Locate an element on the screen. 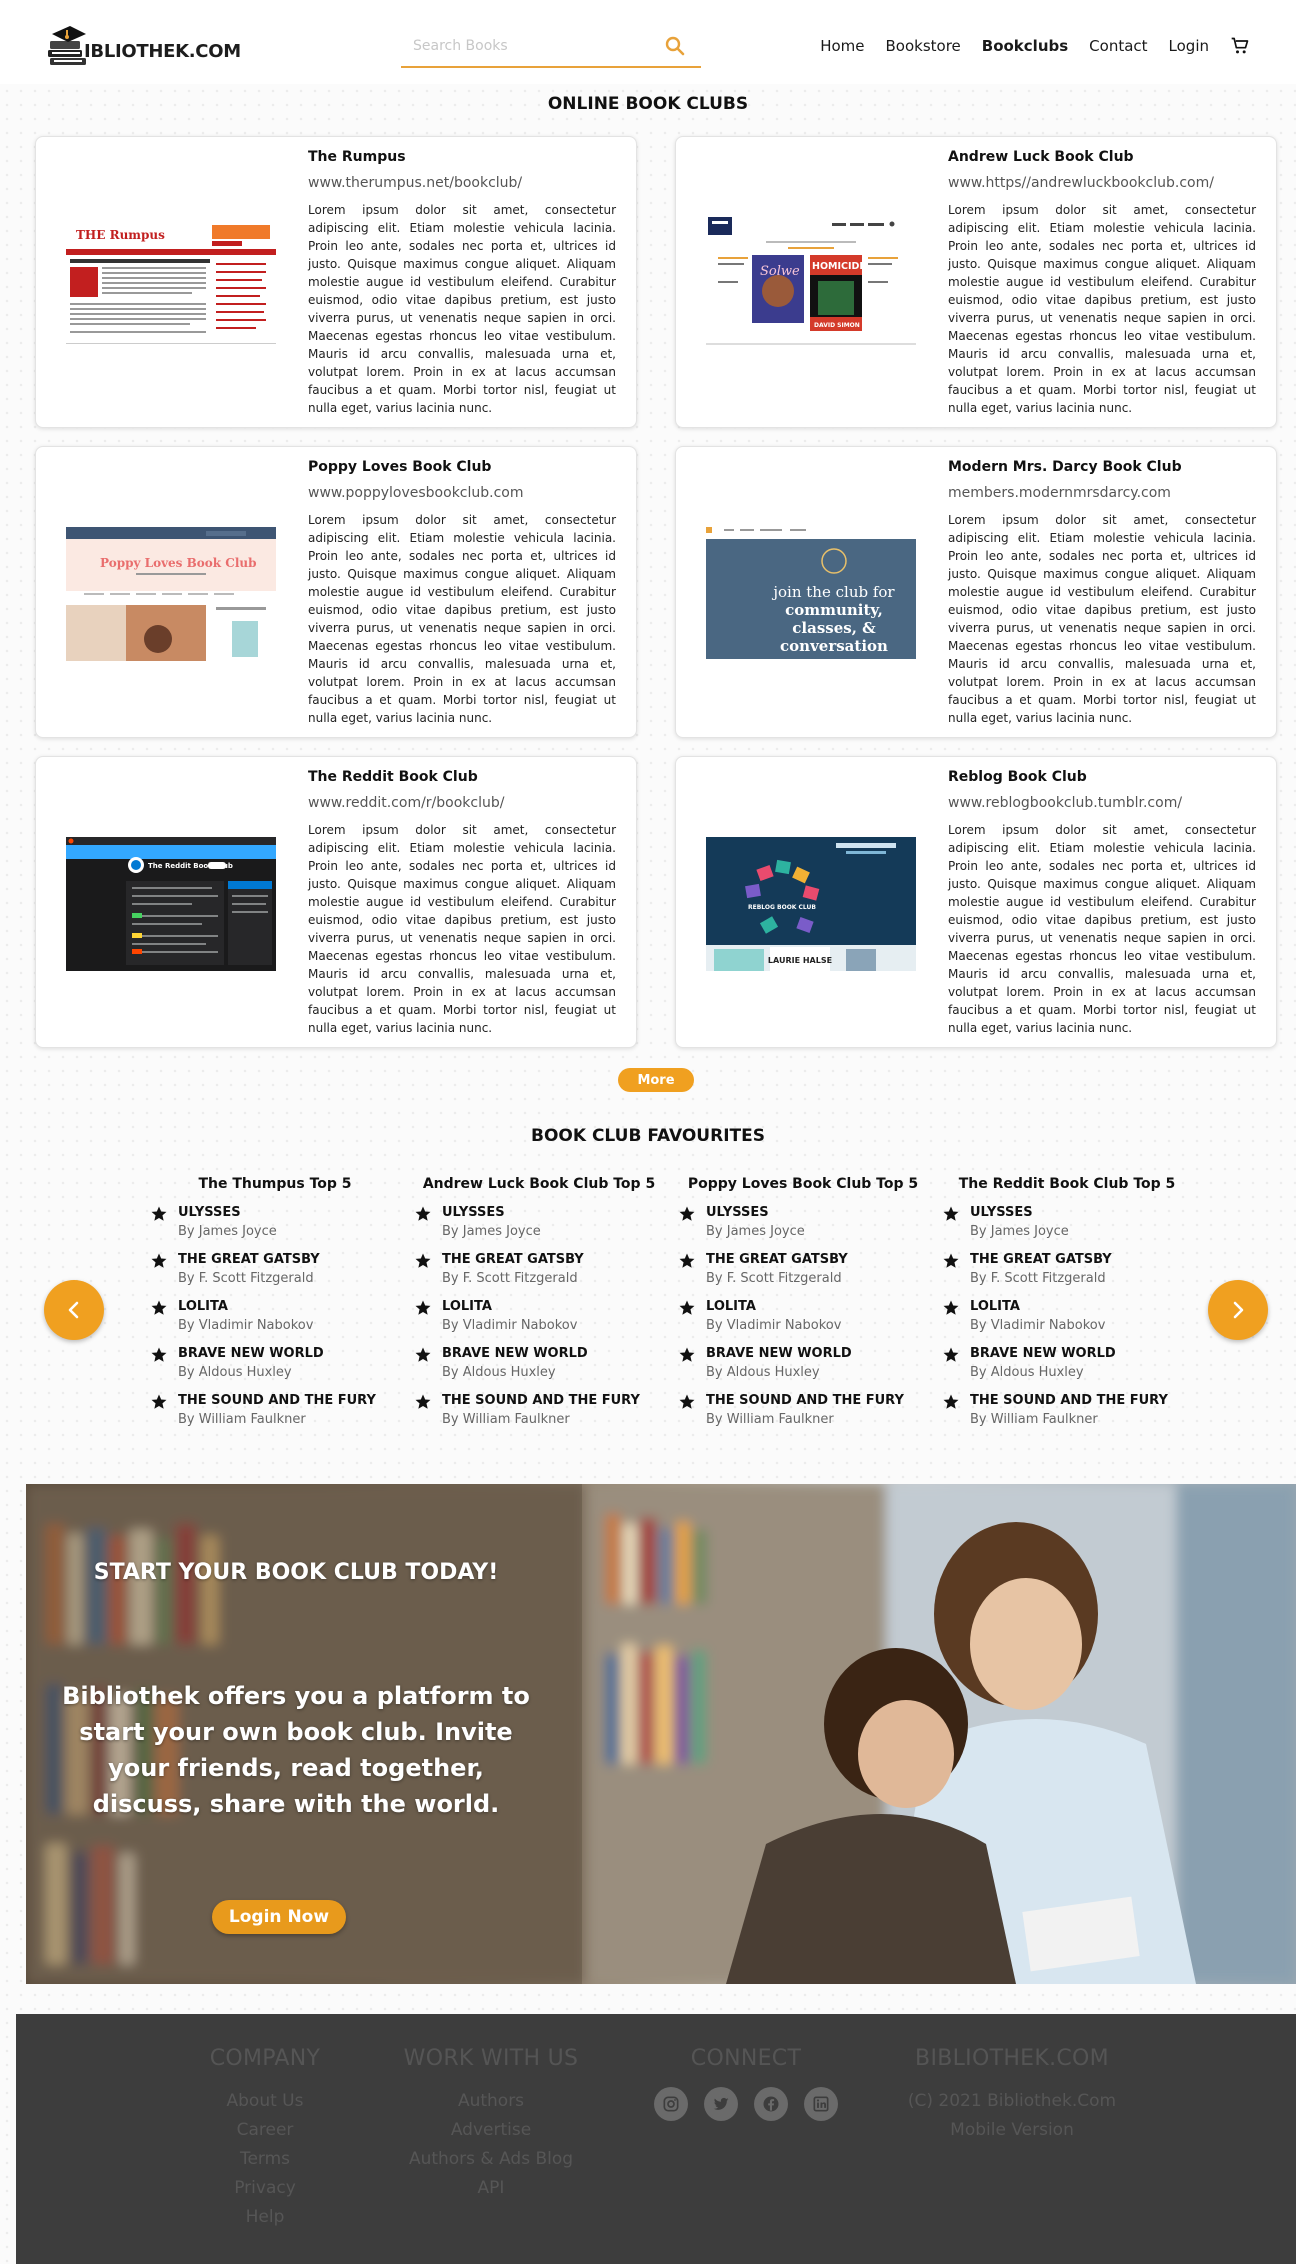 This screenshot has width=1296, height=2264. more-button: More is located at coordinates (656, 1080).